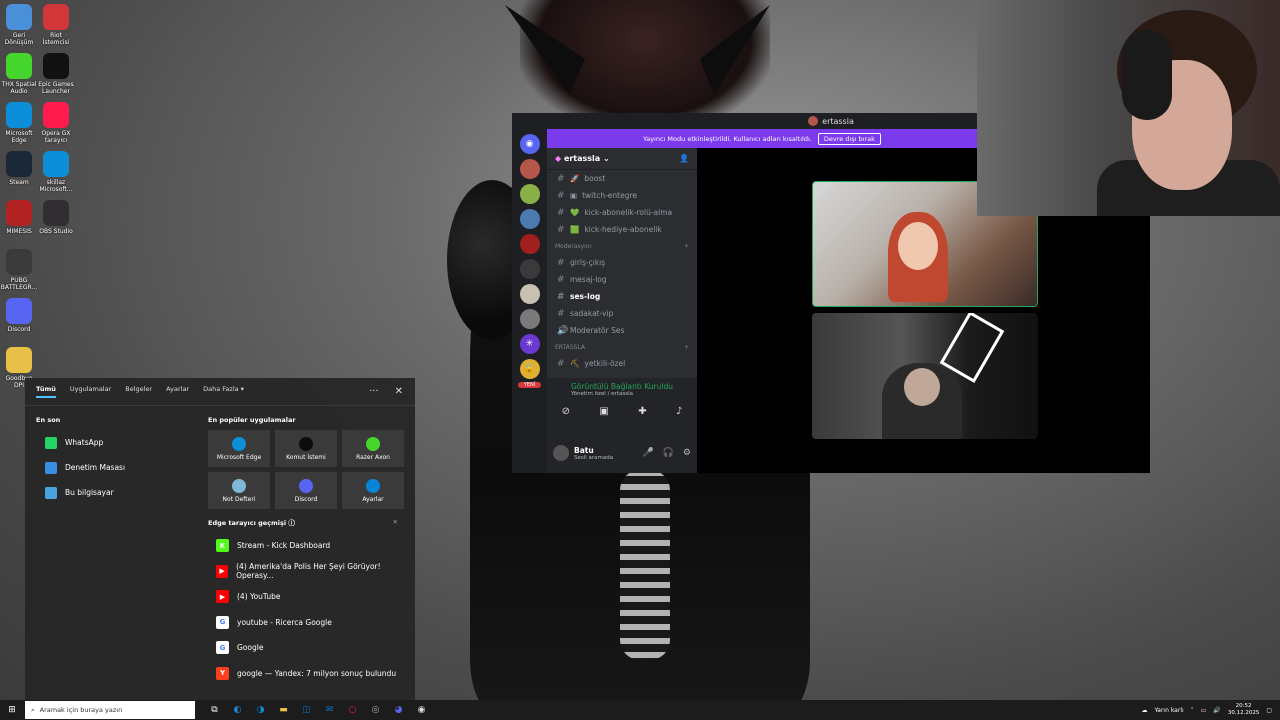 The width and height of the screenshot is (1280, 720). What do you see at coordinates (306, 448) in the screenshot?
I see `app-tile: Komut İstemi` at bounding box center [306, 448].